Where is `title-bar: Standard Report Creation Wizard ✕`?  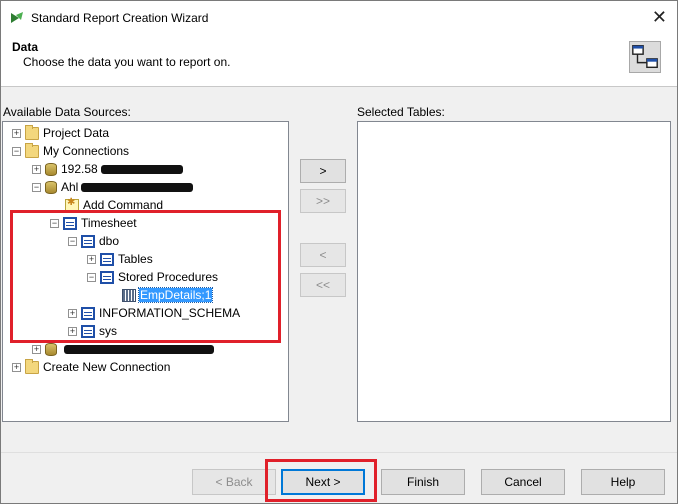
title-bar: Standard Report Creation Wizard ✕ is located at coordinates (339, 17).